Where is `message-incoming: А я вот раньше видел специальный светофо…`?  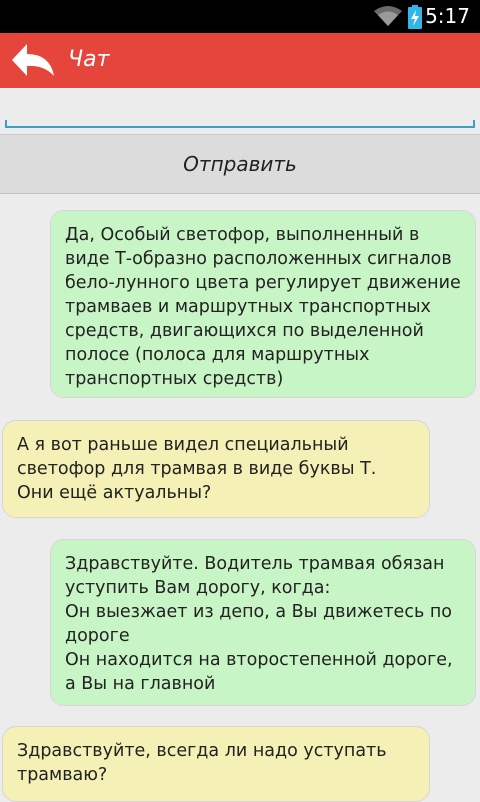 message-incoming: А я вот раньше видел специальный светофо… is located at coordinates (216, 469).